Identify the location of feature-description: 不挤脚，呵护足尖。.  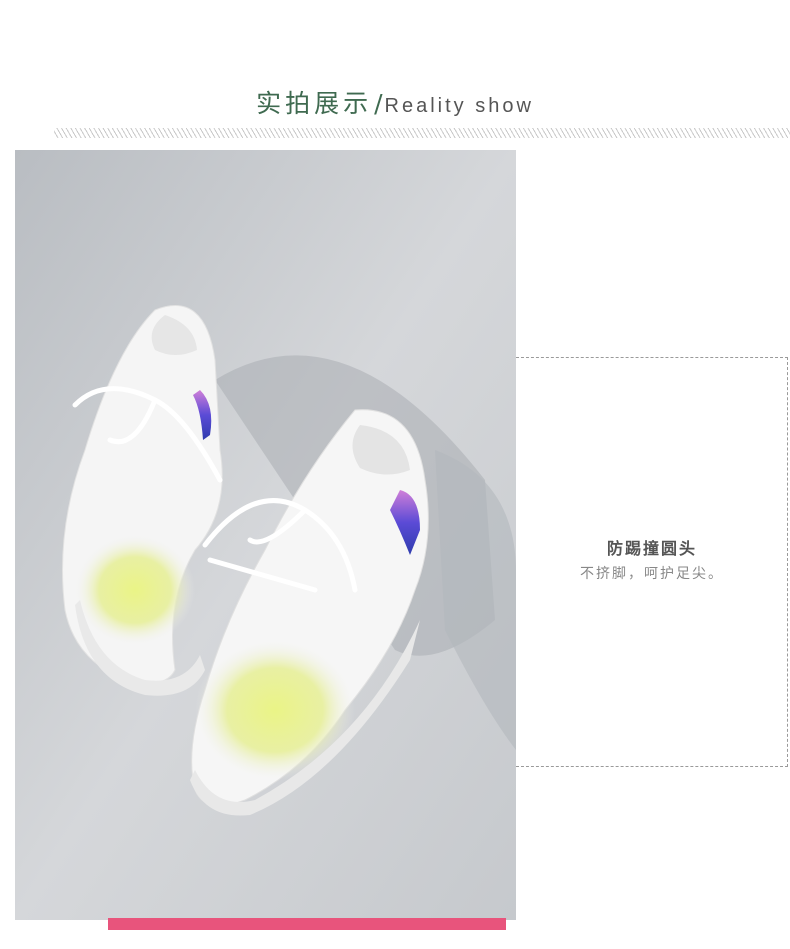
(652, 574).